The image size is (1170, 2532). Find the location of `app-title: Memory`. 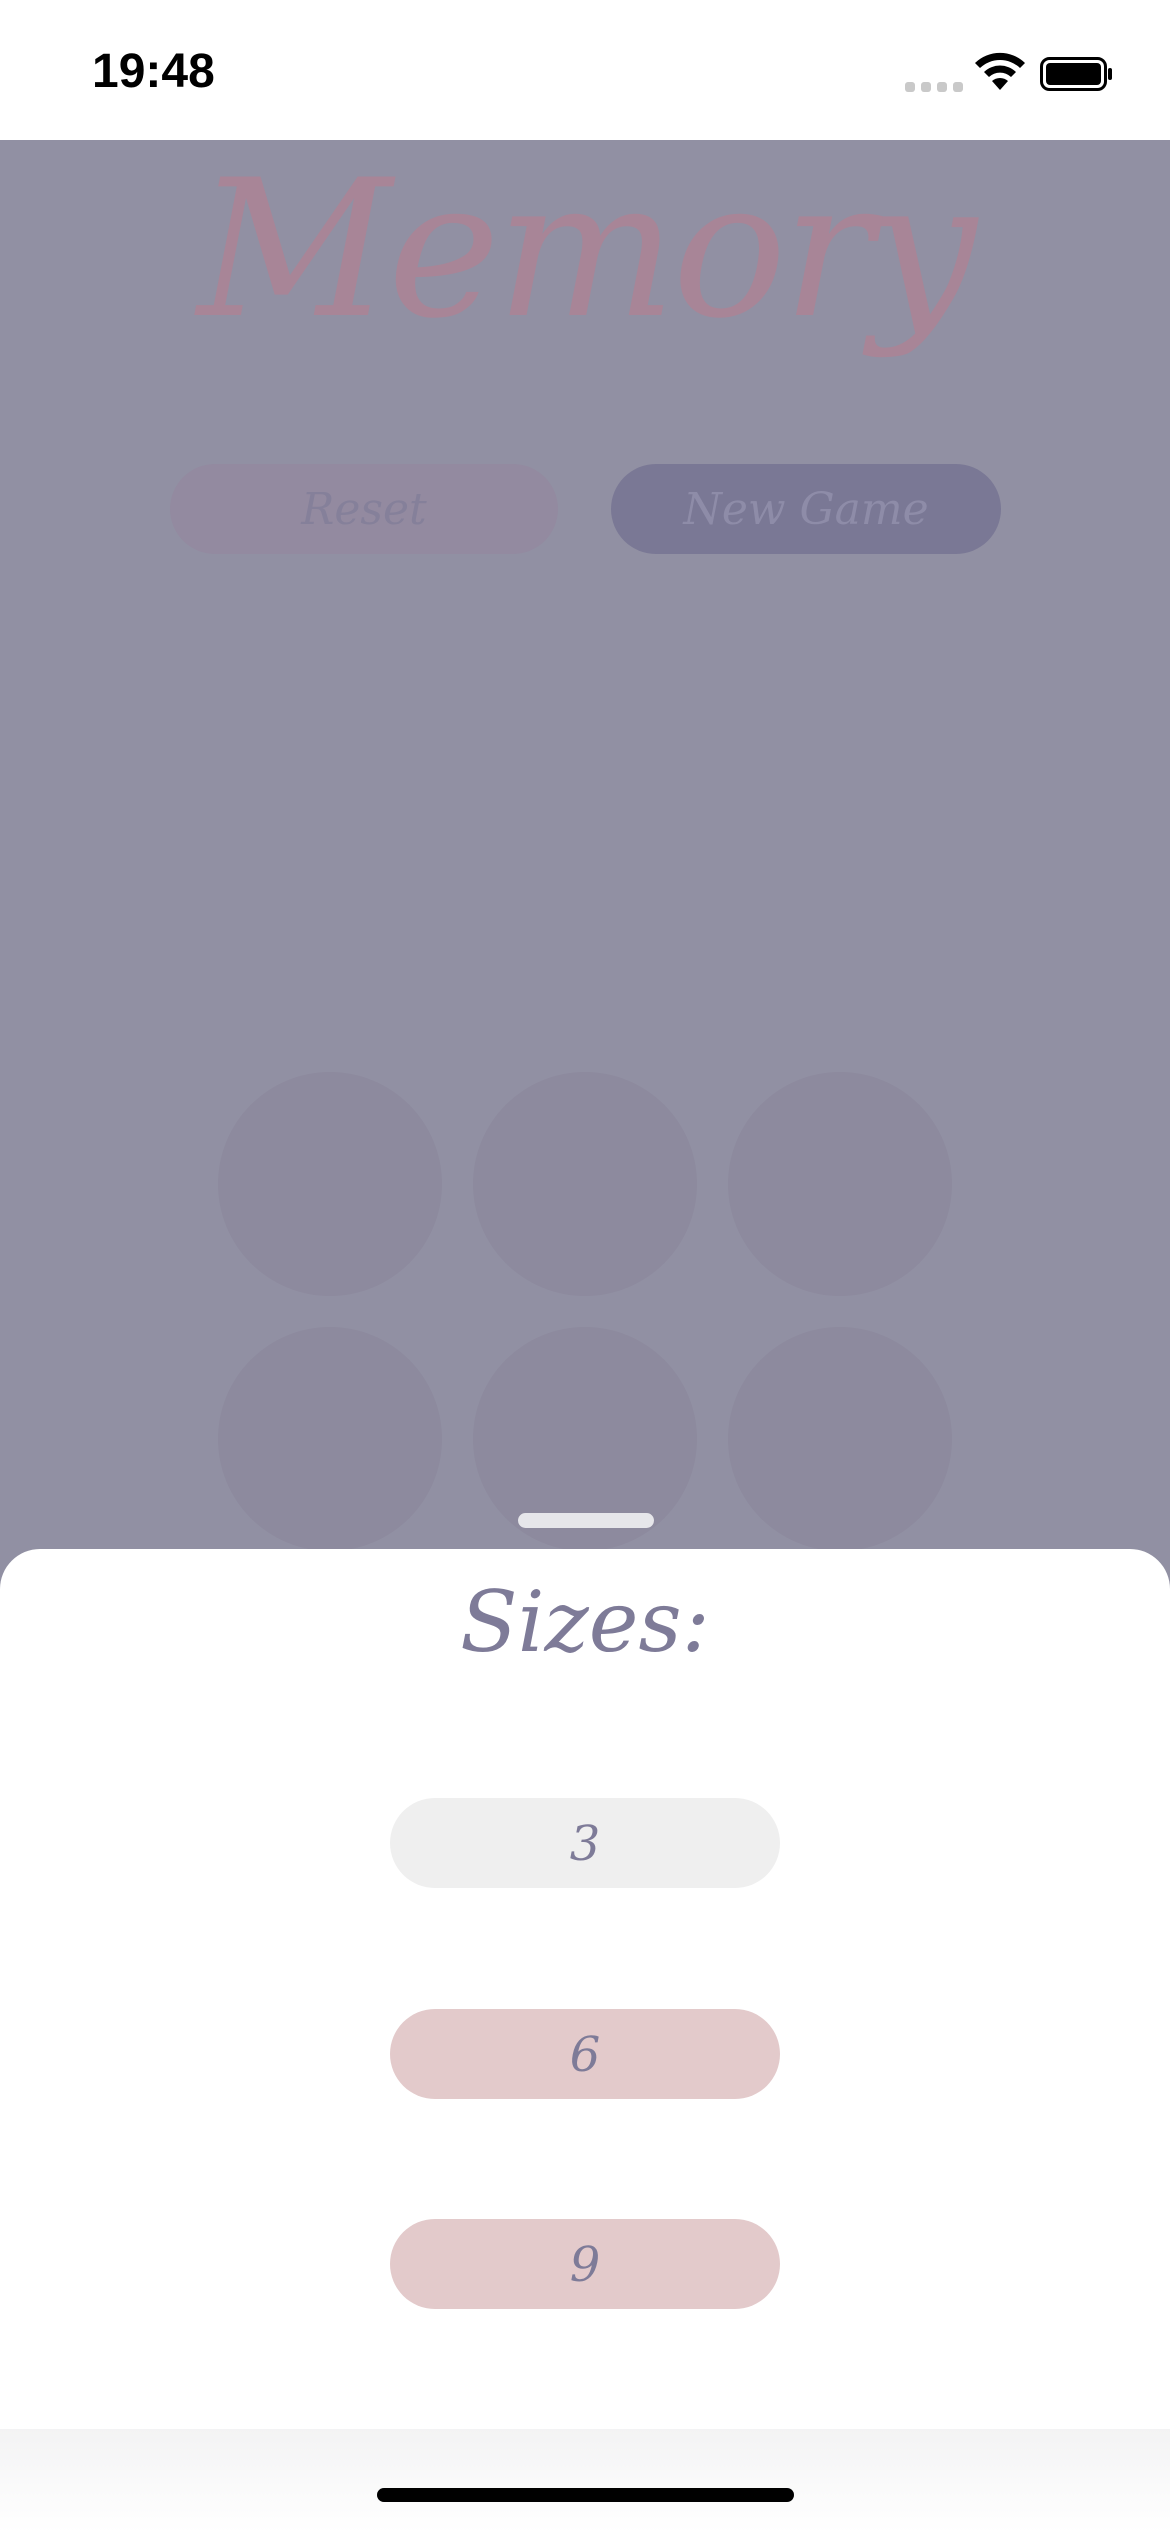

app-title: Memory is located at coordinates (587, 249).